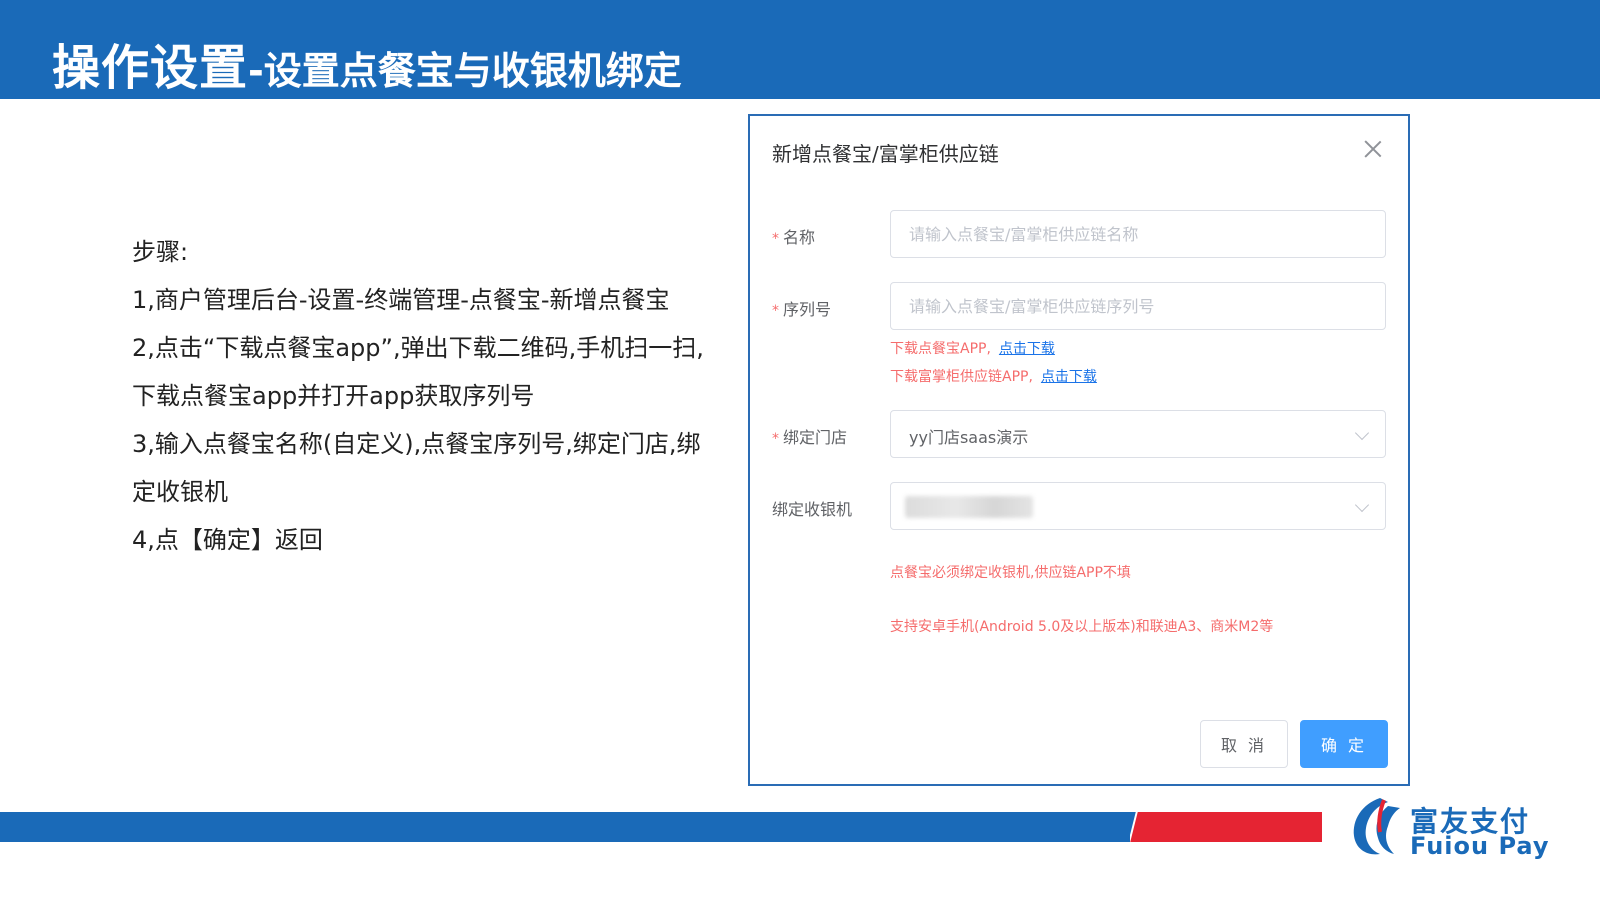 The image size is (1600, 900). What do you see at coordinates (1480, 846) in the screenshot?
I see `logo-text-en: Fuiou Pay` at bounding box center [1480, 846].